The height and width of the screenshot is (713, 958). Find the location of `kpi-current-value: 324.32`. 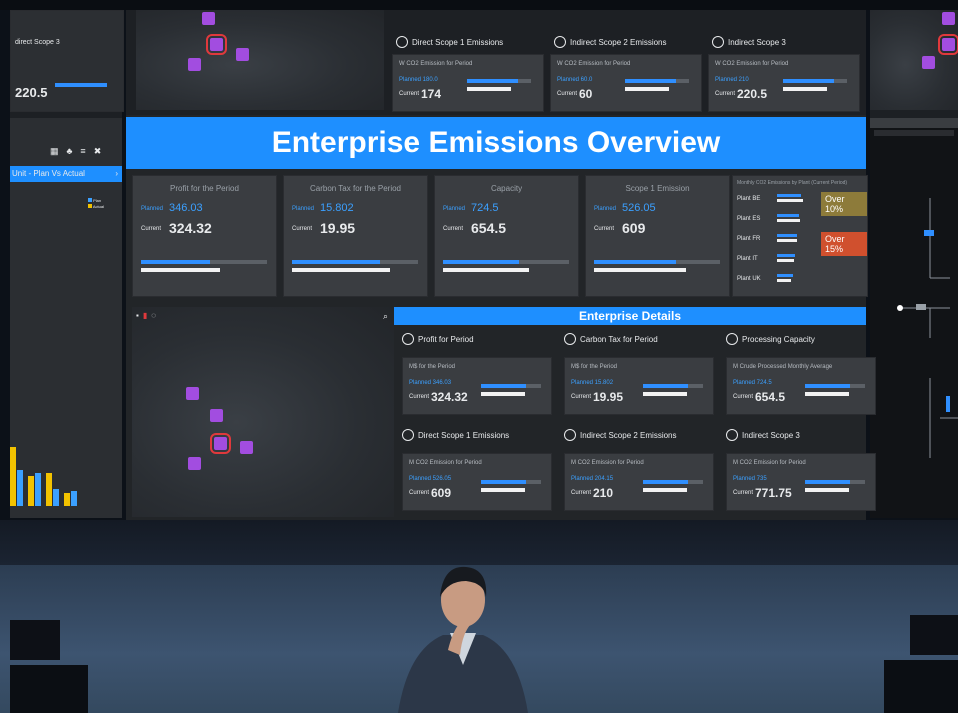

kpi-current-value: 324.32 is located at coordinates (190, 228).